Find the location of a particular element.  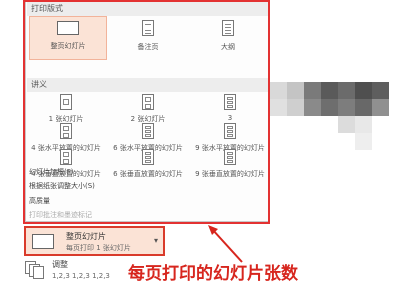

handout-6-vertical: 6 张垂直放置的幻灯片 is located at coordinates (148, 164).